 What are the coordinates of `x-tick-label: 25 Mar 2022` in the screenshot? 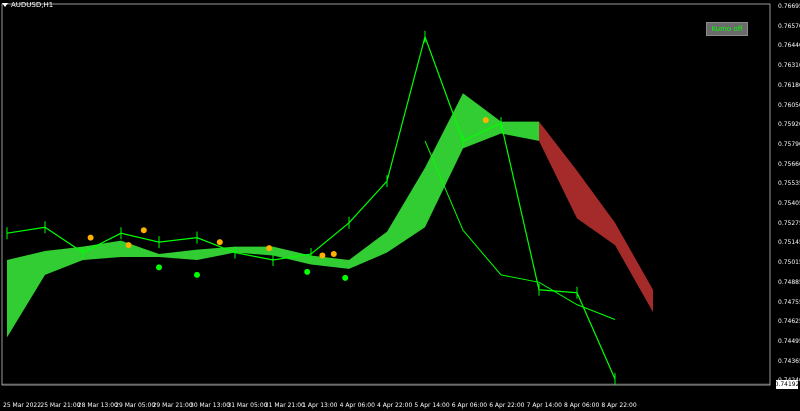 It's located at (22, 405).